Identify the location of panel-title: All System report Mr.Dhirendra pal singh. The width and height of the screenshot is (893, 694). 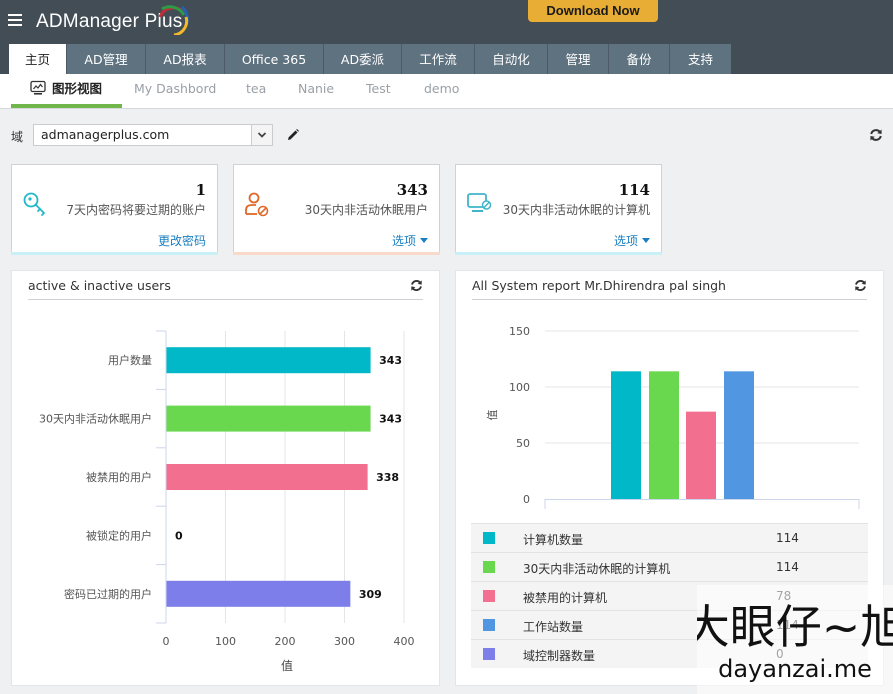
(599, 285).